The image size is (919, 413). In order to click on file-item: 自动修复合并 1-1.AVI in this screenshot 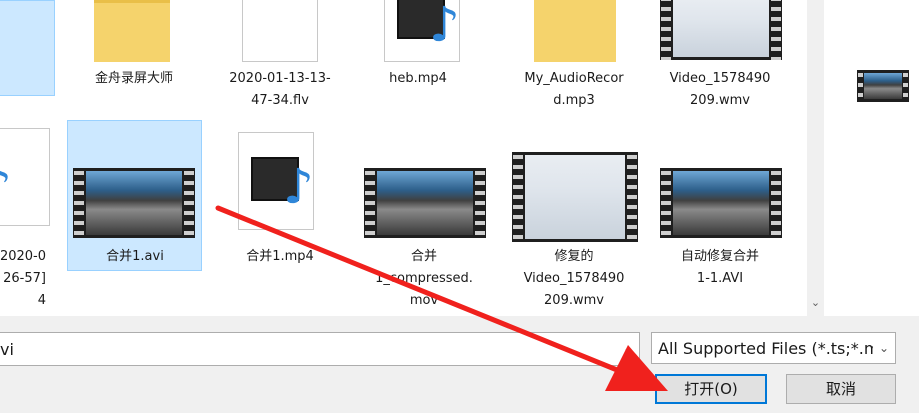, I will do `click(720, 210)`.